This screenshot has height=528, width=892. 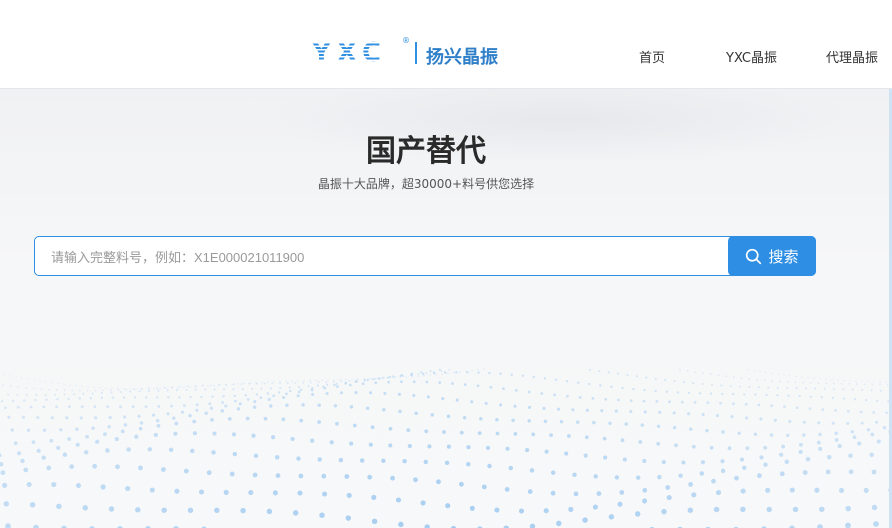 I want to click on page-subtitle: 晶振十大品牌，超30000+料号供您选择, so click(x=426, y=184).